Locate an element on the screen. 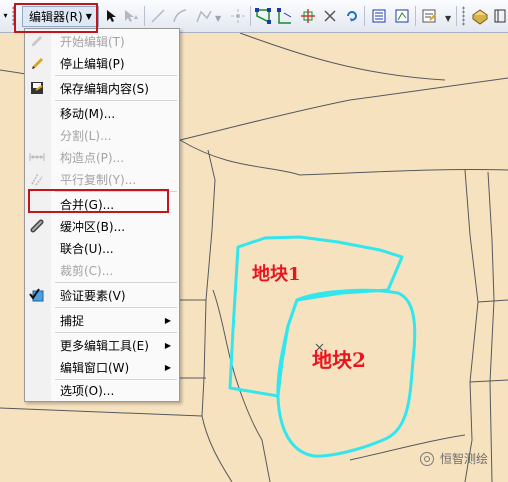 Image resolution: width=508 pixels, height=482 pixels. construct-points-icon is located at coordinates (37, 157).